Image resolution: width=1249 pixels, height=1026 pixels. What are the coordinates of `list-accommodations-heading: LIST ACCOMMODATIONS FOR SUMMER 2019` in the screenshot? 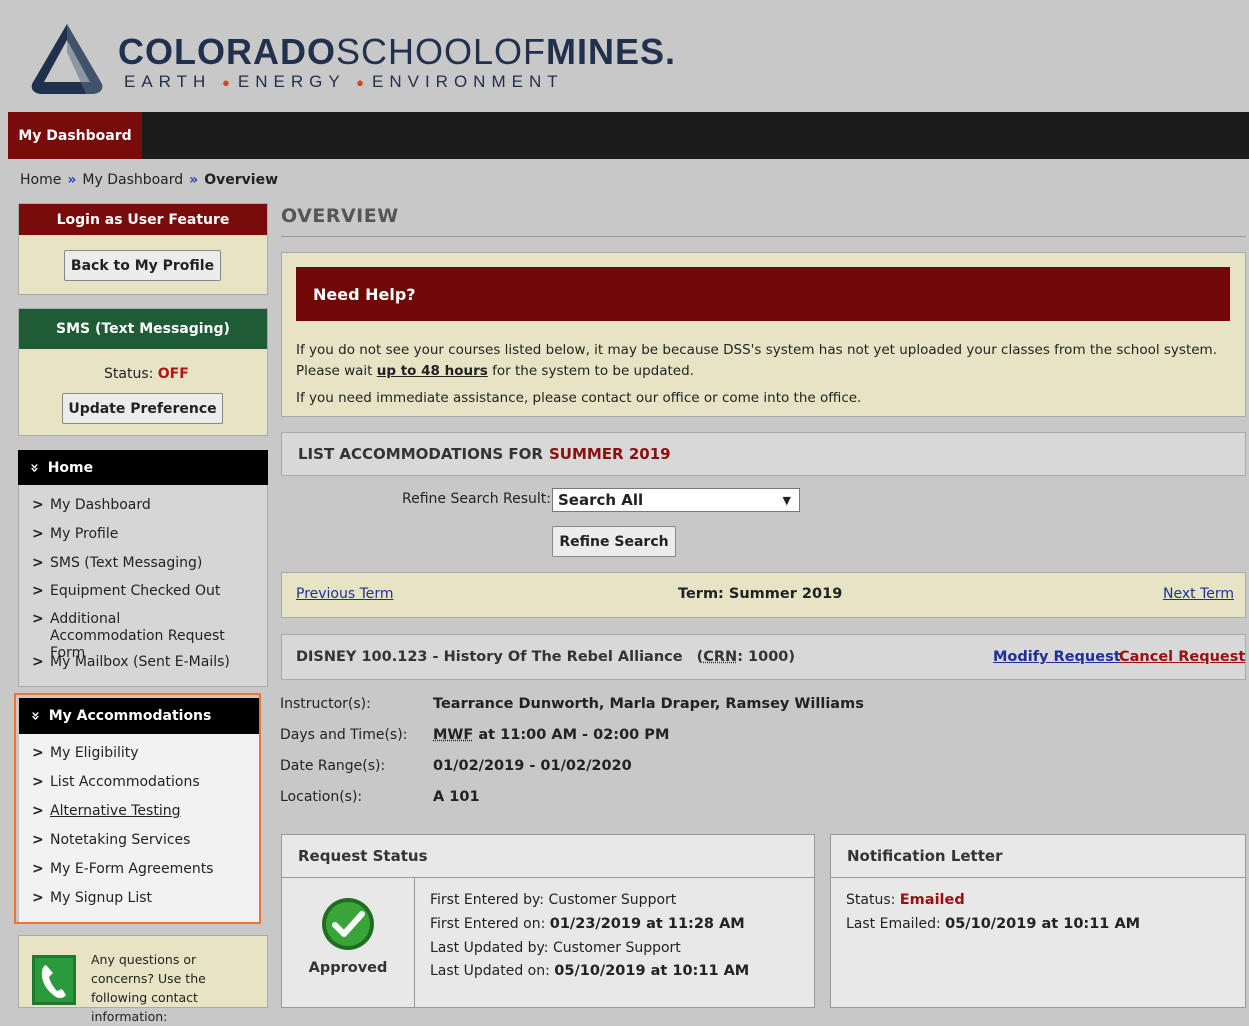 It's located at (763, 454).